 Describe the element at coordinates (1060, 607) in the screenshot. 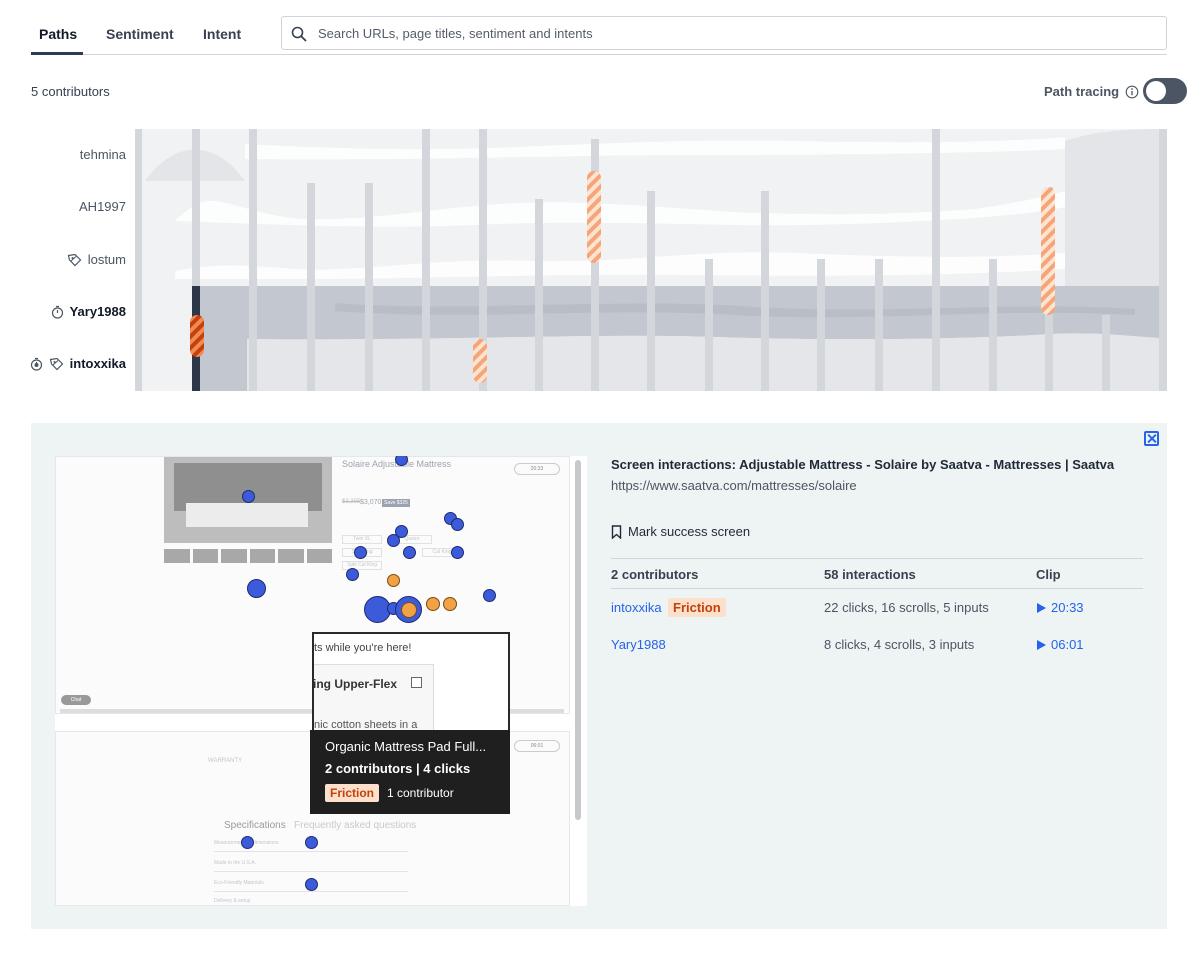

I see `clip-link: 20:33` at that location.